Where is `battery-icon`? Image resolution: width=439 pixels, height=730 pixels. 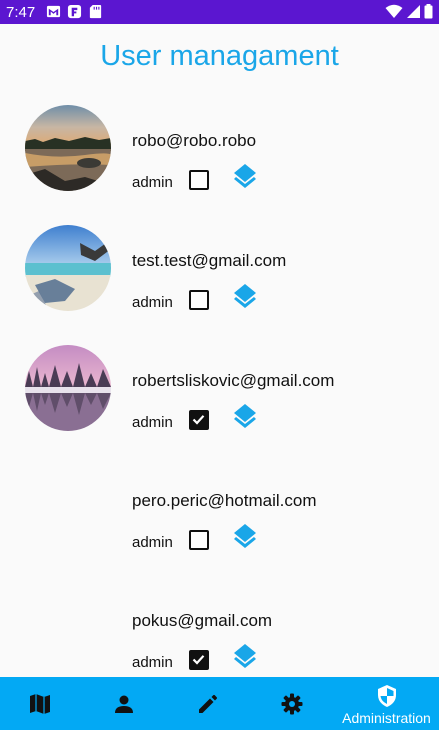
battery-icon is located at coordinates (428, 11).